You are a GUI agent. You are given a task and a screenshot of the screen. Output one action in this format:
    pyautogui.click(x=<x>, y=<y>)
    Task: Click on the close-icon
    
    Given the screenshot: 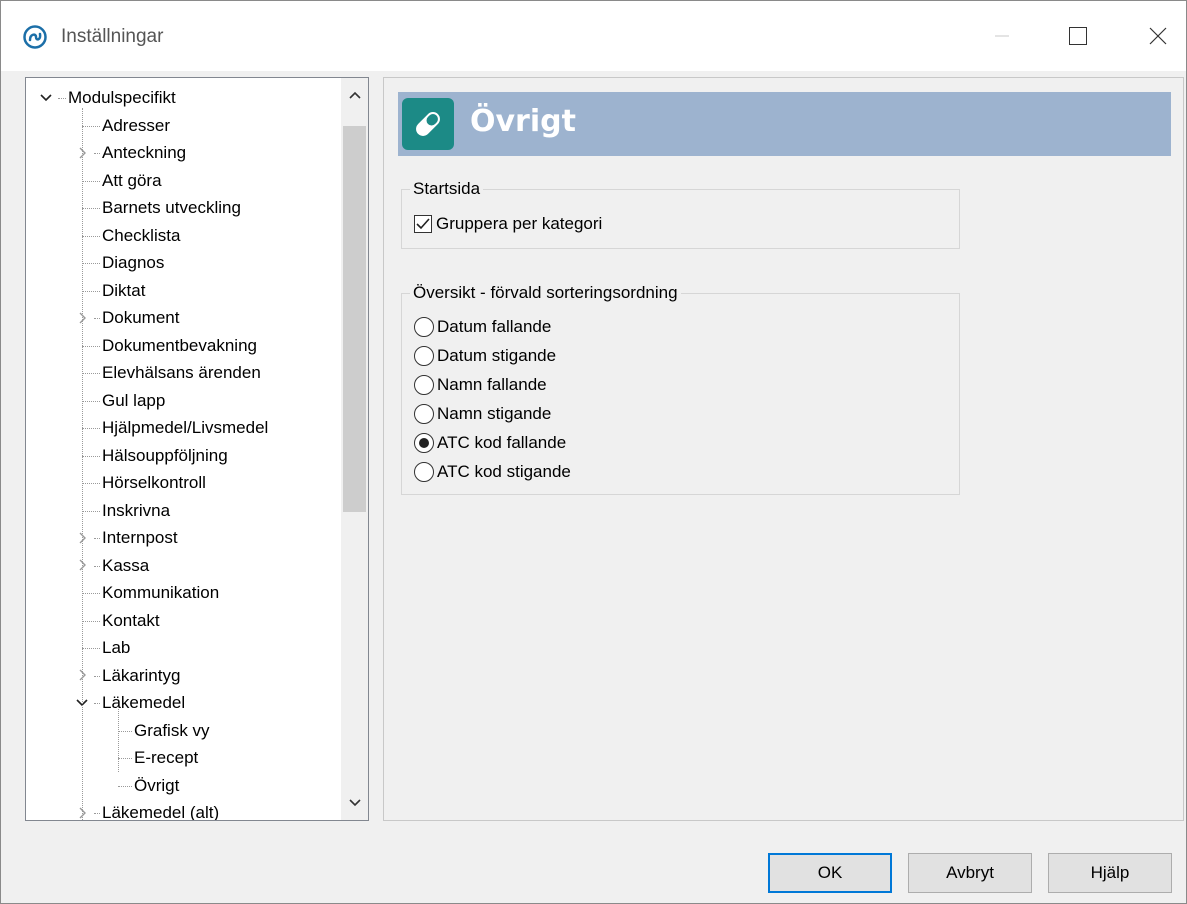 What is the action you would take?
    pyautogui.click(x=1158, y=36)
    